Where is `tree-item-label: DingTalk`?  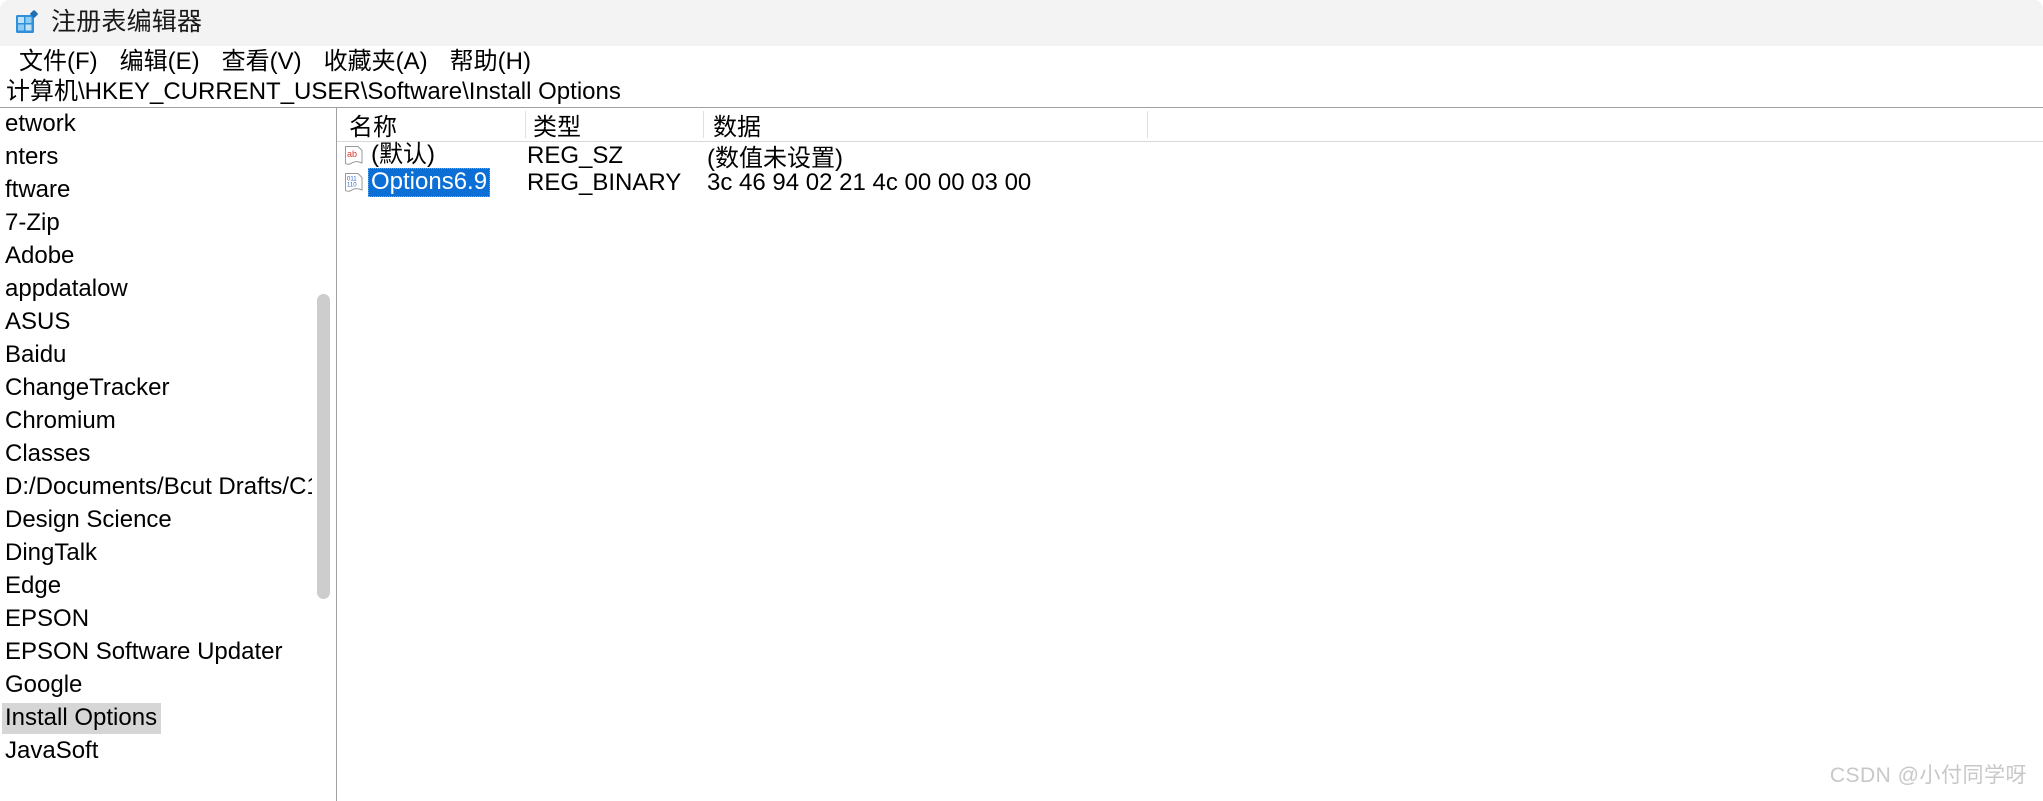
tree-item-label: DingTalk is located at coordinates (51, 552).